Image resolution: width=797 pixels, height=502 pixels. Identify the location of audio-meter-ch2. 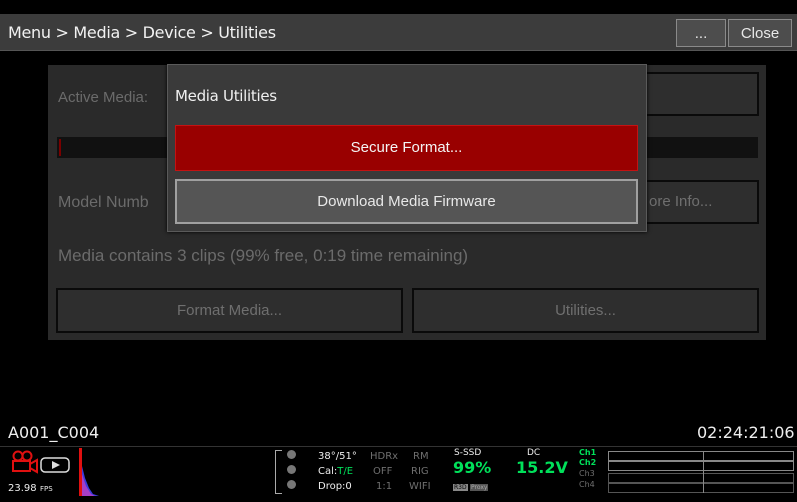
(701, 466).